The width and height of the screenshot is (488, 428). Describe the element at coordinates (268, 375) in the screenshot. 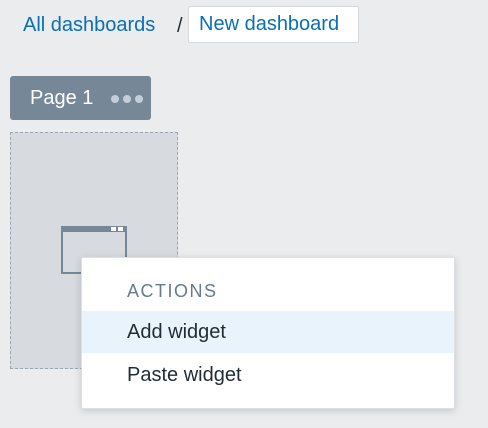

I see `paste-widget-menu-item: Paste widget` at that location.